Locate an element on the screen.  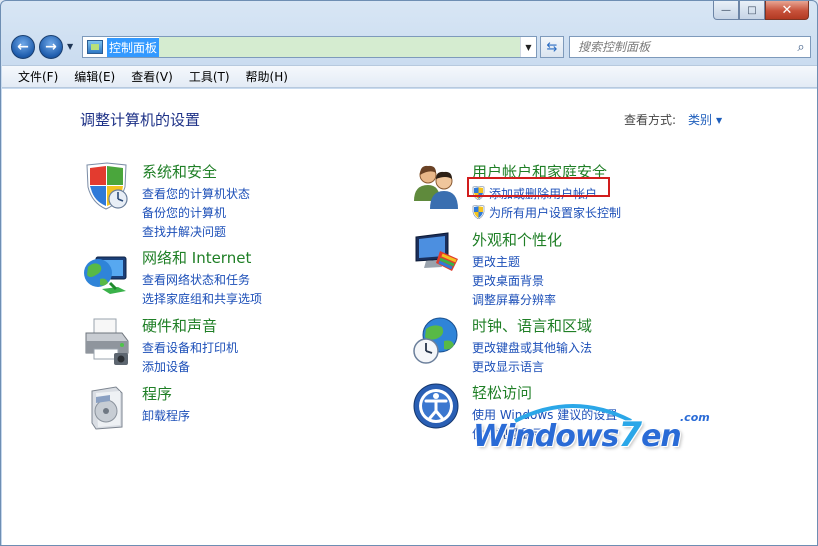
view-by-dropdown: 类别 ▼ is located at coordinates (705, 119).